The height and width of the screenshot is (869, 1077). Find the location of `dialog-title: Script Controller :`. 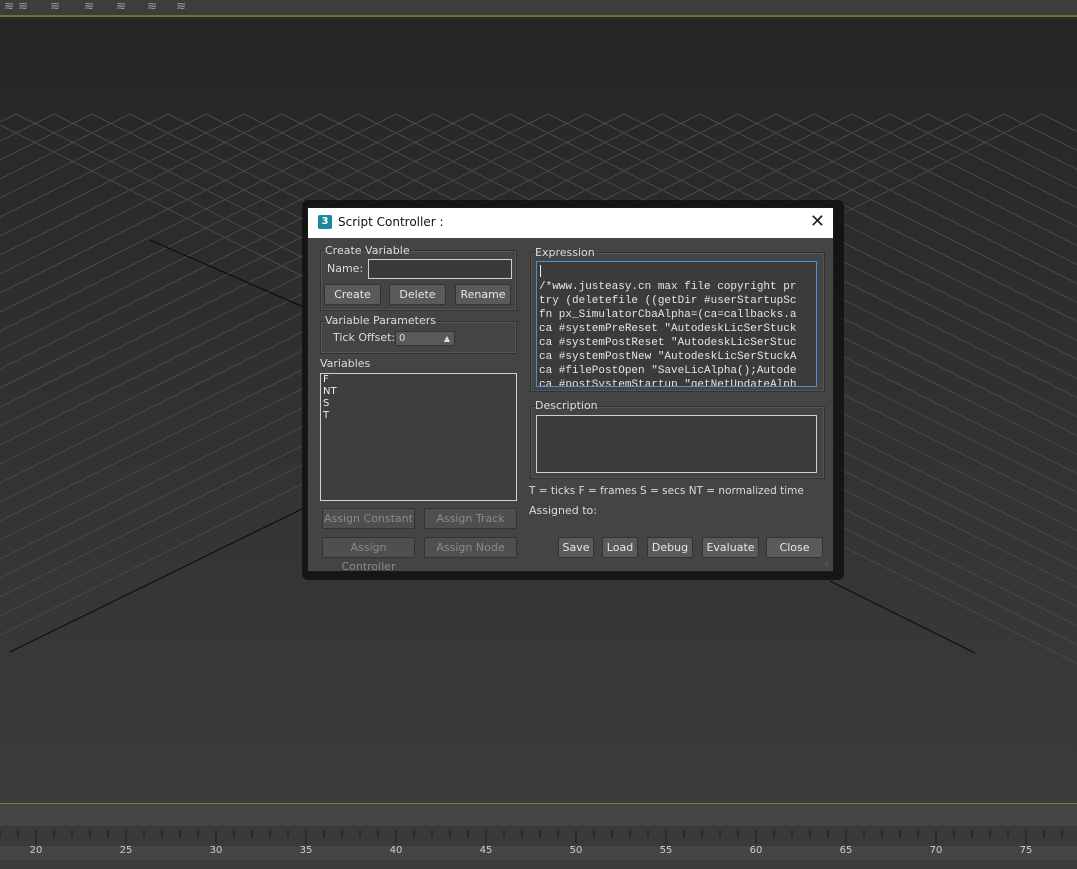

dialog-title: Script Controller : is located at coordinates (391, 222).